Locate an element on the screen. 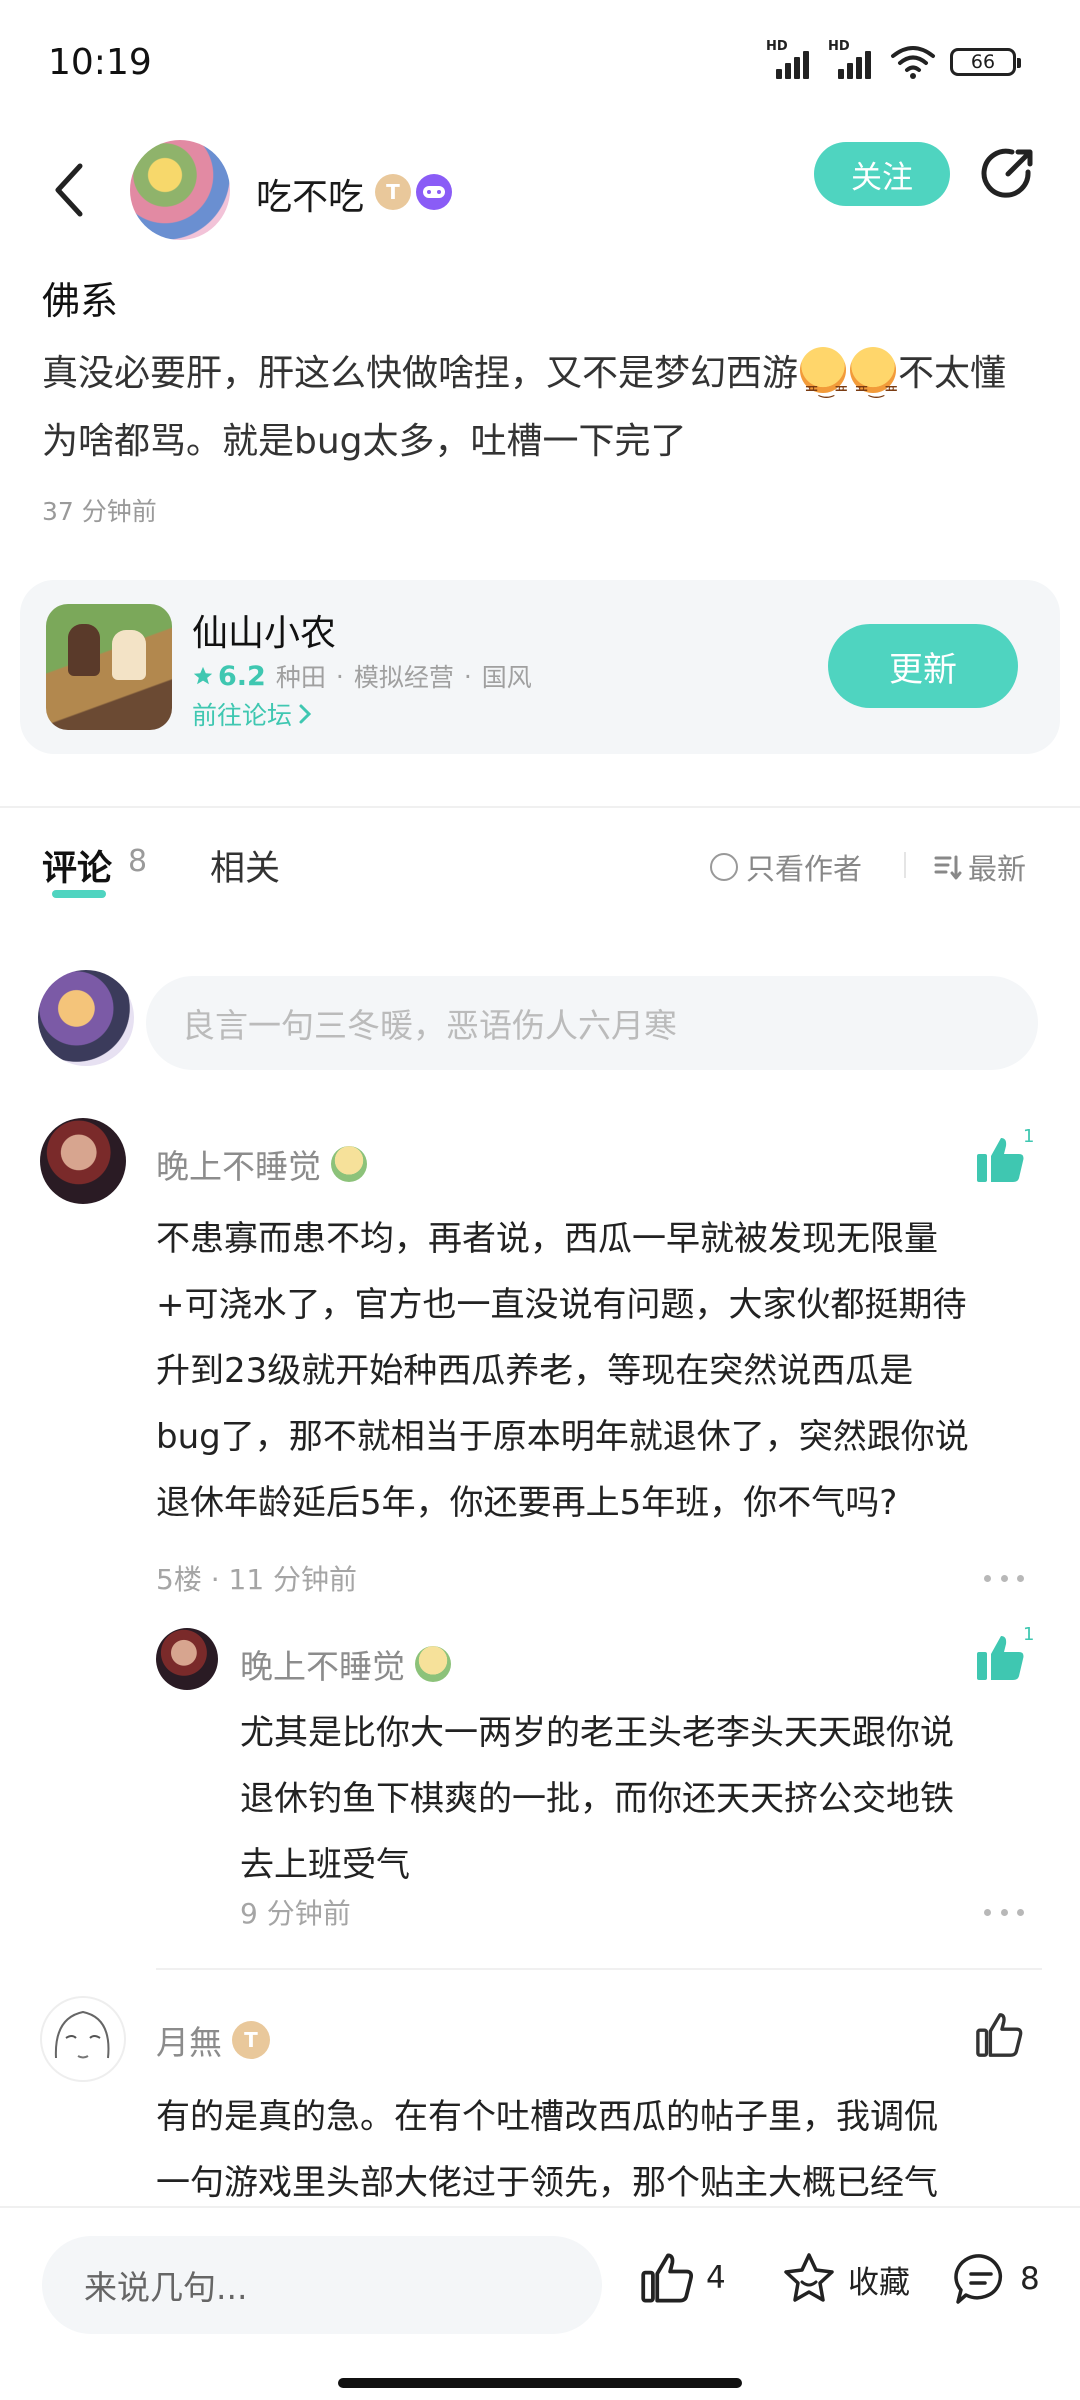 The height and width of the screenshot is (2400, 1080). commenter-name: 晚上不睡觉 is located at coordinates (261, 1164).